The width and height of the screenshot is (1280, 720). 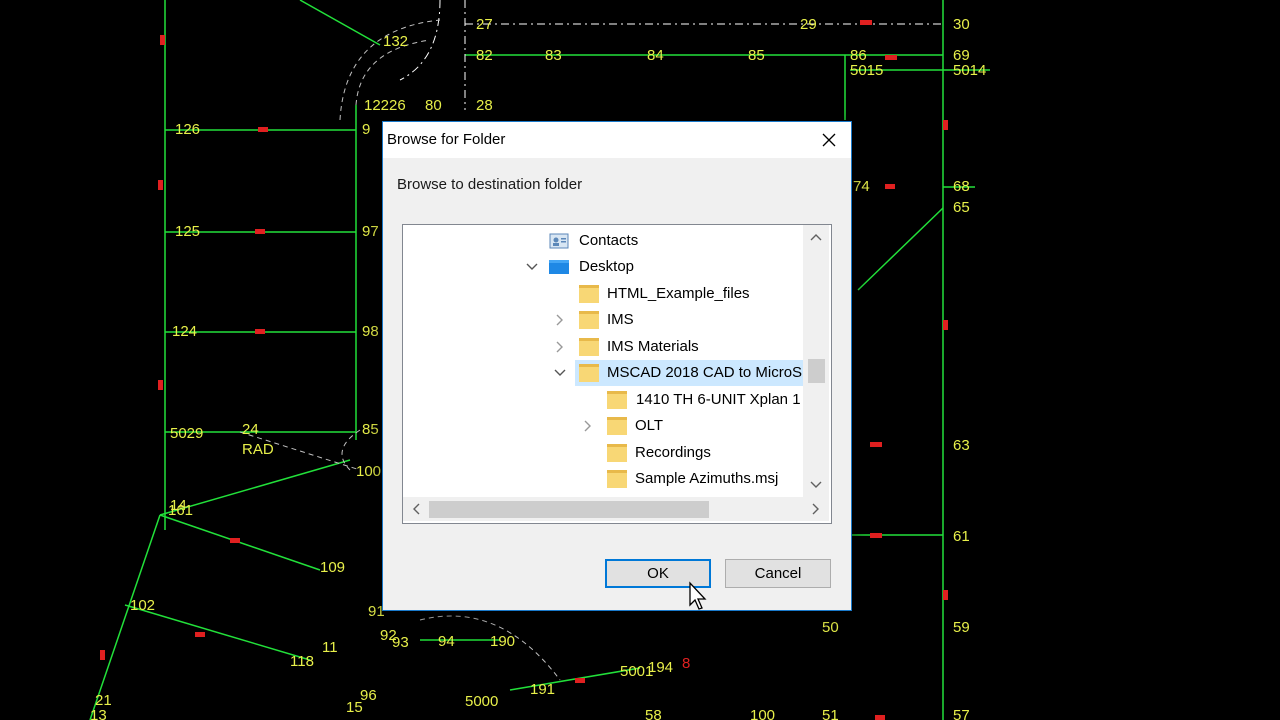 What do you see at coordinates (186, 433) in the screenshot?
I see `svg-text: 5029` at bounding box center [186, 433].